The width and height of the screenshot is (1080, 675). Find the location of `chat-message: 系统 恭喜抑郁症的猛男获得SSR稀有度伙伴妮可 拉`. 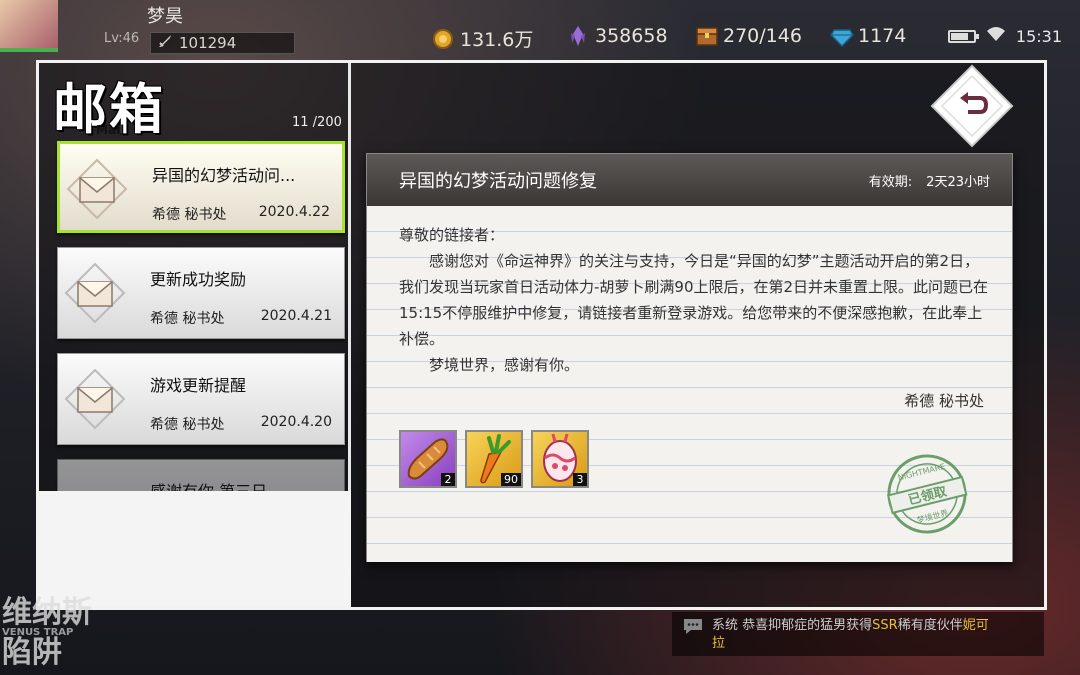

chat-message: 系统 恭喜抑郁症的猛男获得SSR稀有度伙伴妮可 拉 is located at coordinates (850, 635).